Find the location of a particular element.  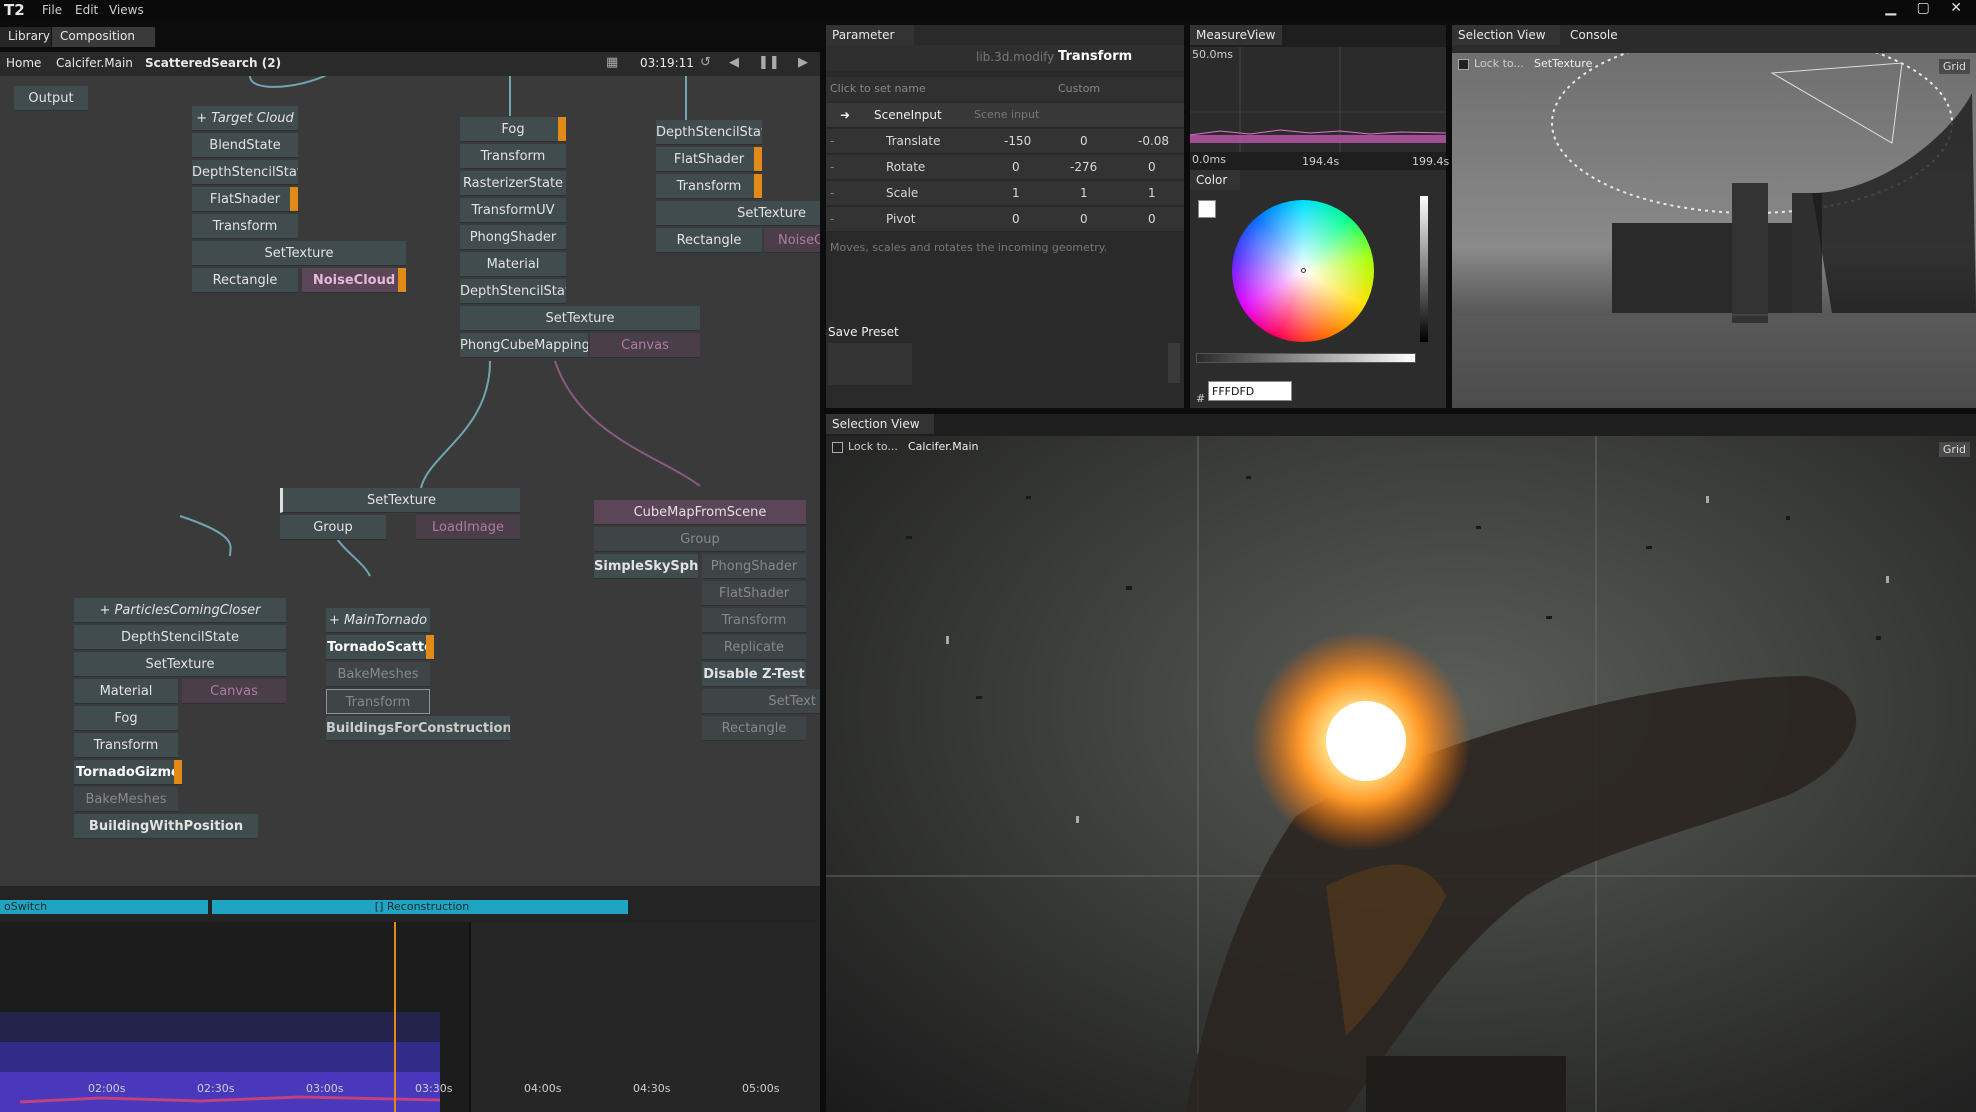

node-material-f: Material is located at coordinates (126, 691).